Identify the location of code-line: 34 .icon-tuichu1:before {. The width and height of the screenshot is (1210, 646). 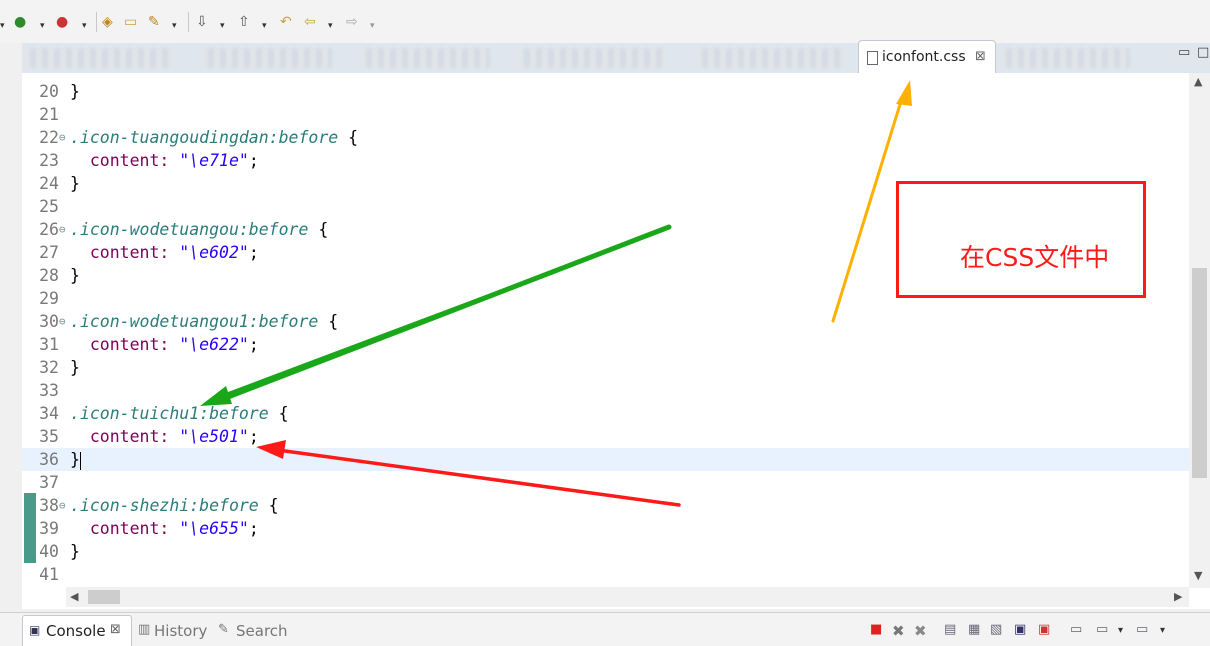
(605, 413).